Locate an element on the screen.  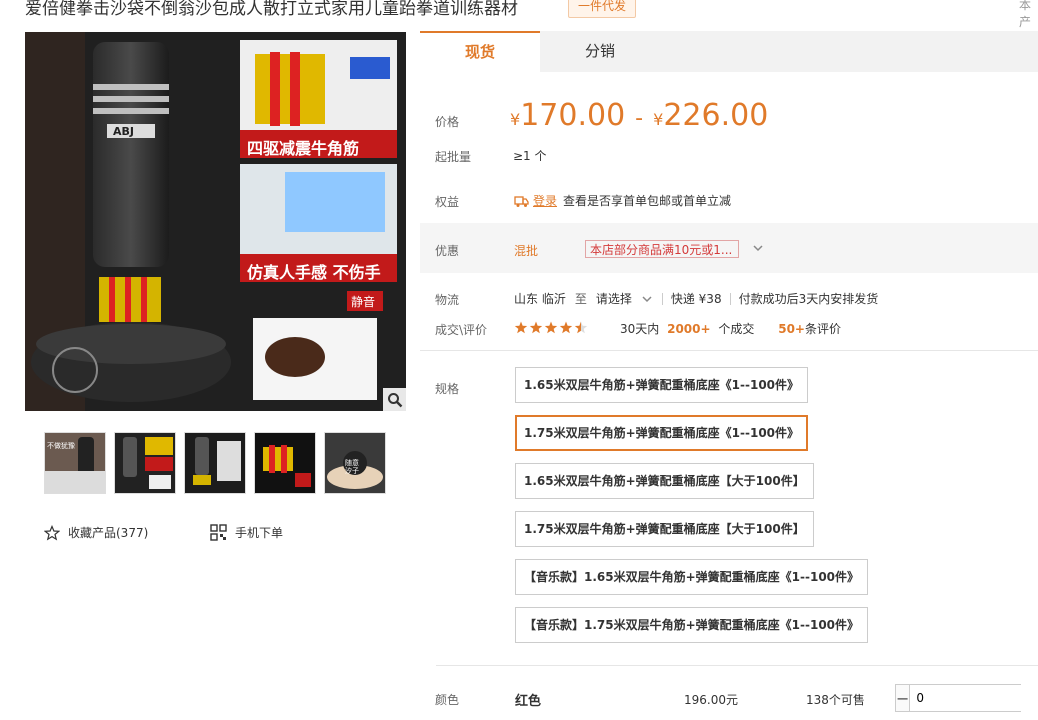
deals-count-unit: 个成交 is located at coordinates (736, 329).